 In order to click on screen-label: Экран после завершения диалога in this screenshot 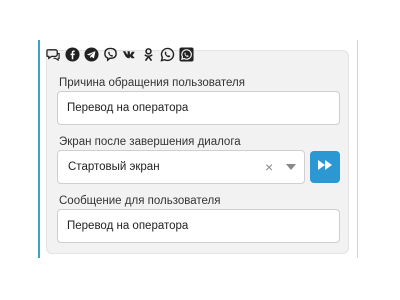, I will do `click(150, 142)`.